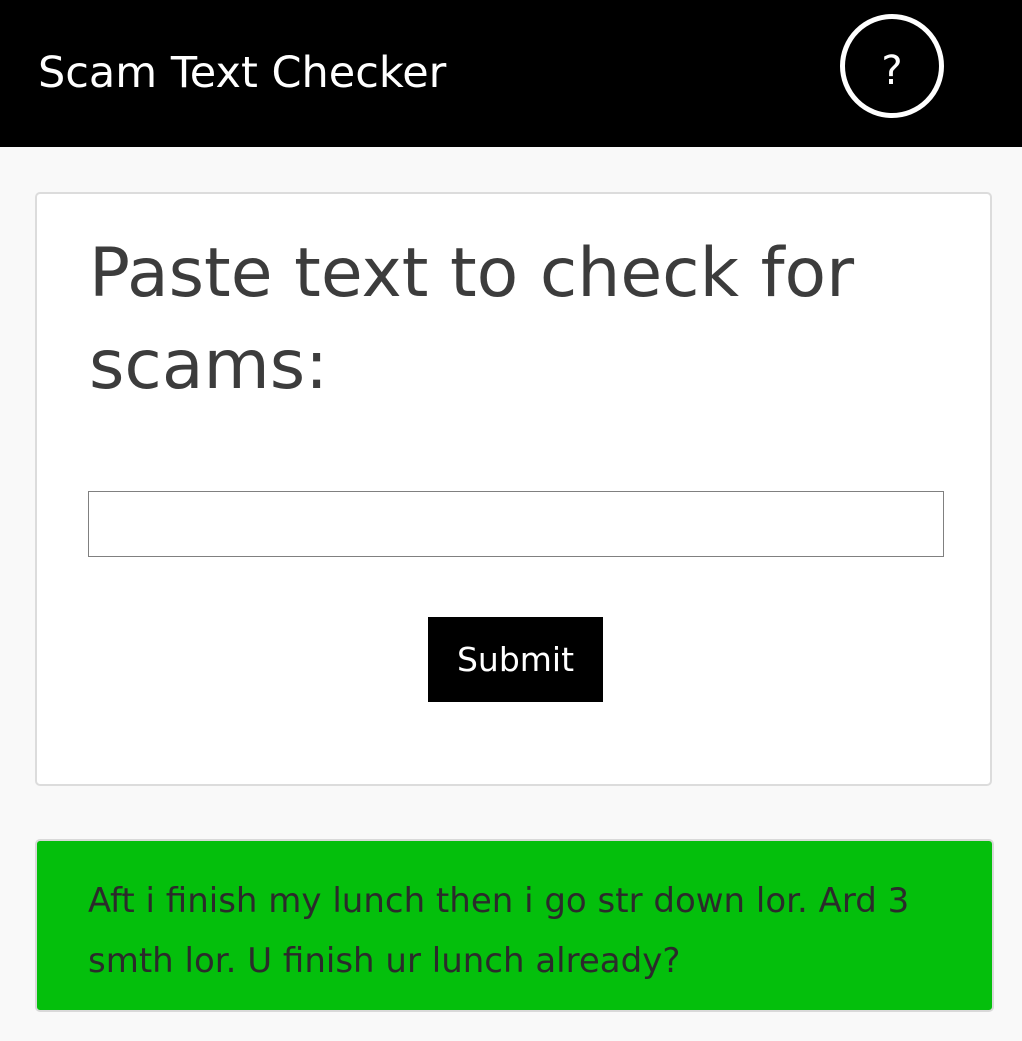 This screenshot has height=1041, width=1022. Describe the element at coordinates (892, 66) in the screenshot. I see `help-button: ?` at that location.